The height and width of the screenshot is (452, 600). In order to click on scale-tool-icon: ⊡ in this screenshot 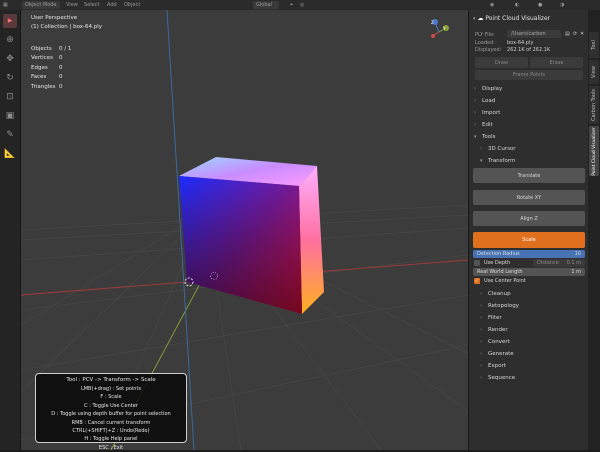, I will do `click(10, 97)`.